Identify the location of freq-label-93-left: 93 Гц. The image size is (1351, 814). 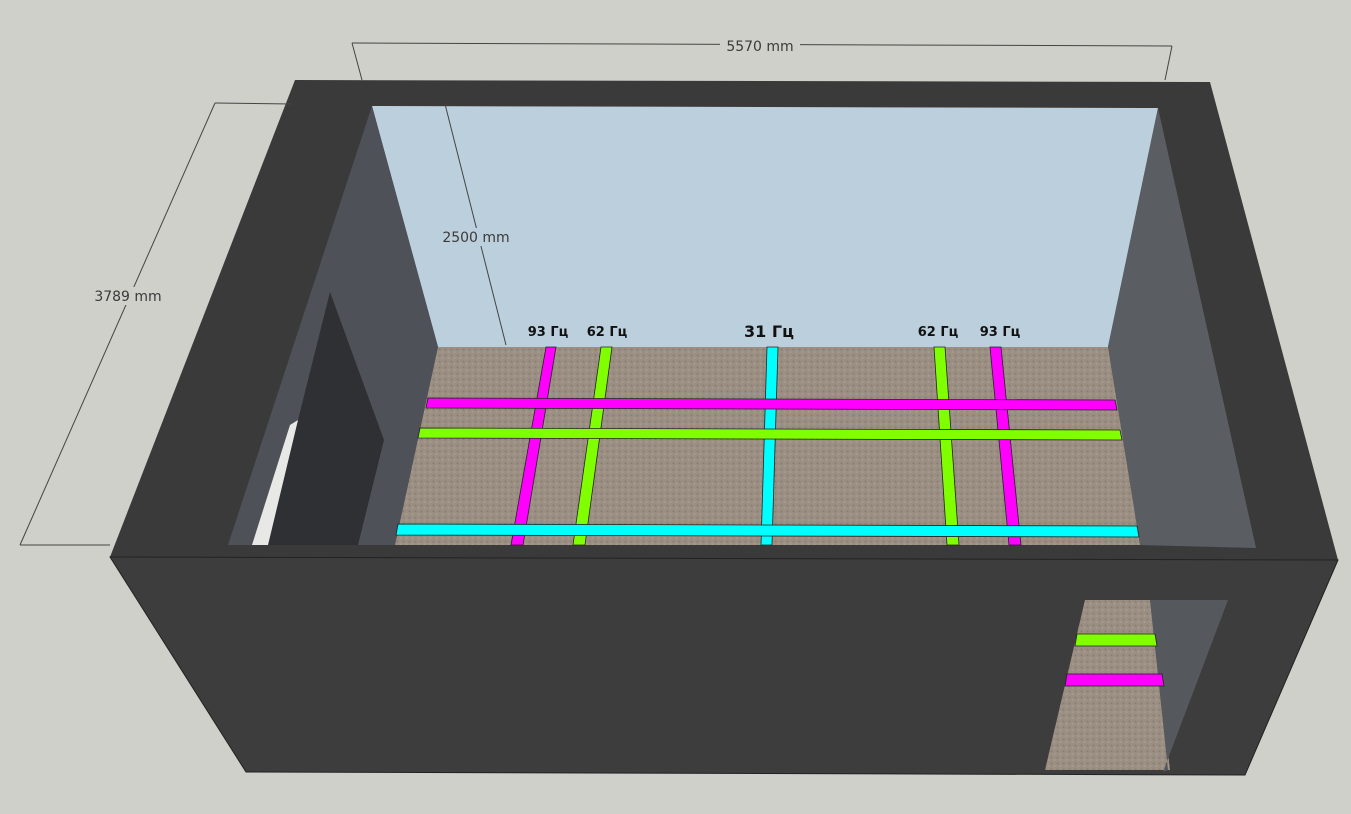
(548, 332).